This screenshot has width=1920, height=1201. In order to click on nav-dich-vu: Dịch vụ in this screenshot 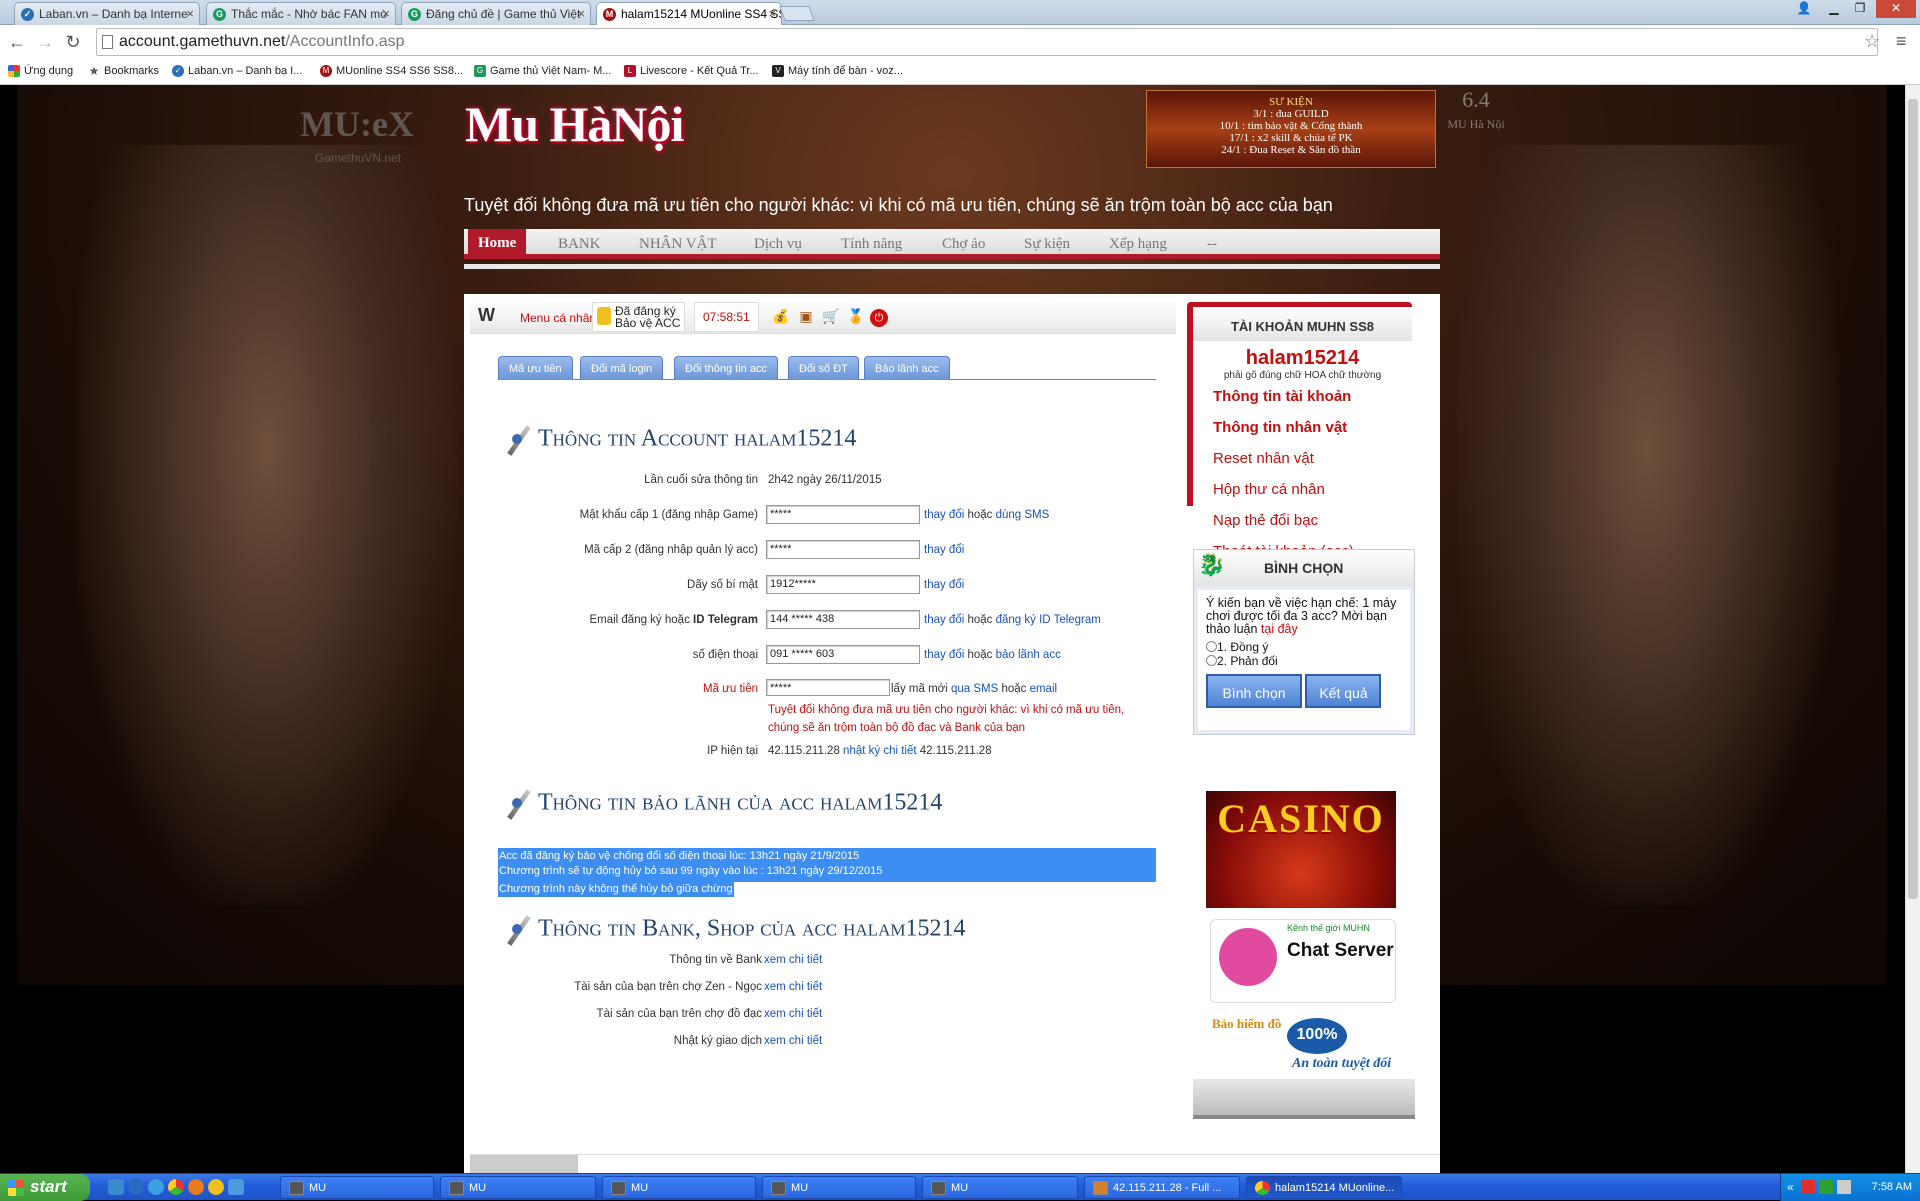, I will do `click(778, 244)`.